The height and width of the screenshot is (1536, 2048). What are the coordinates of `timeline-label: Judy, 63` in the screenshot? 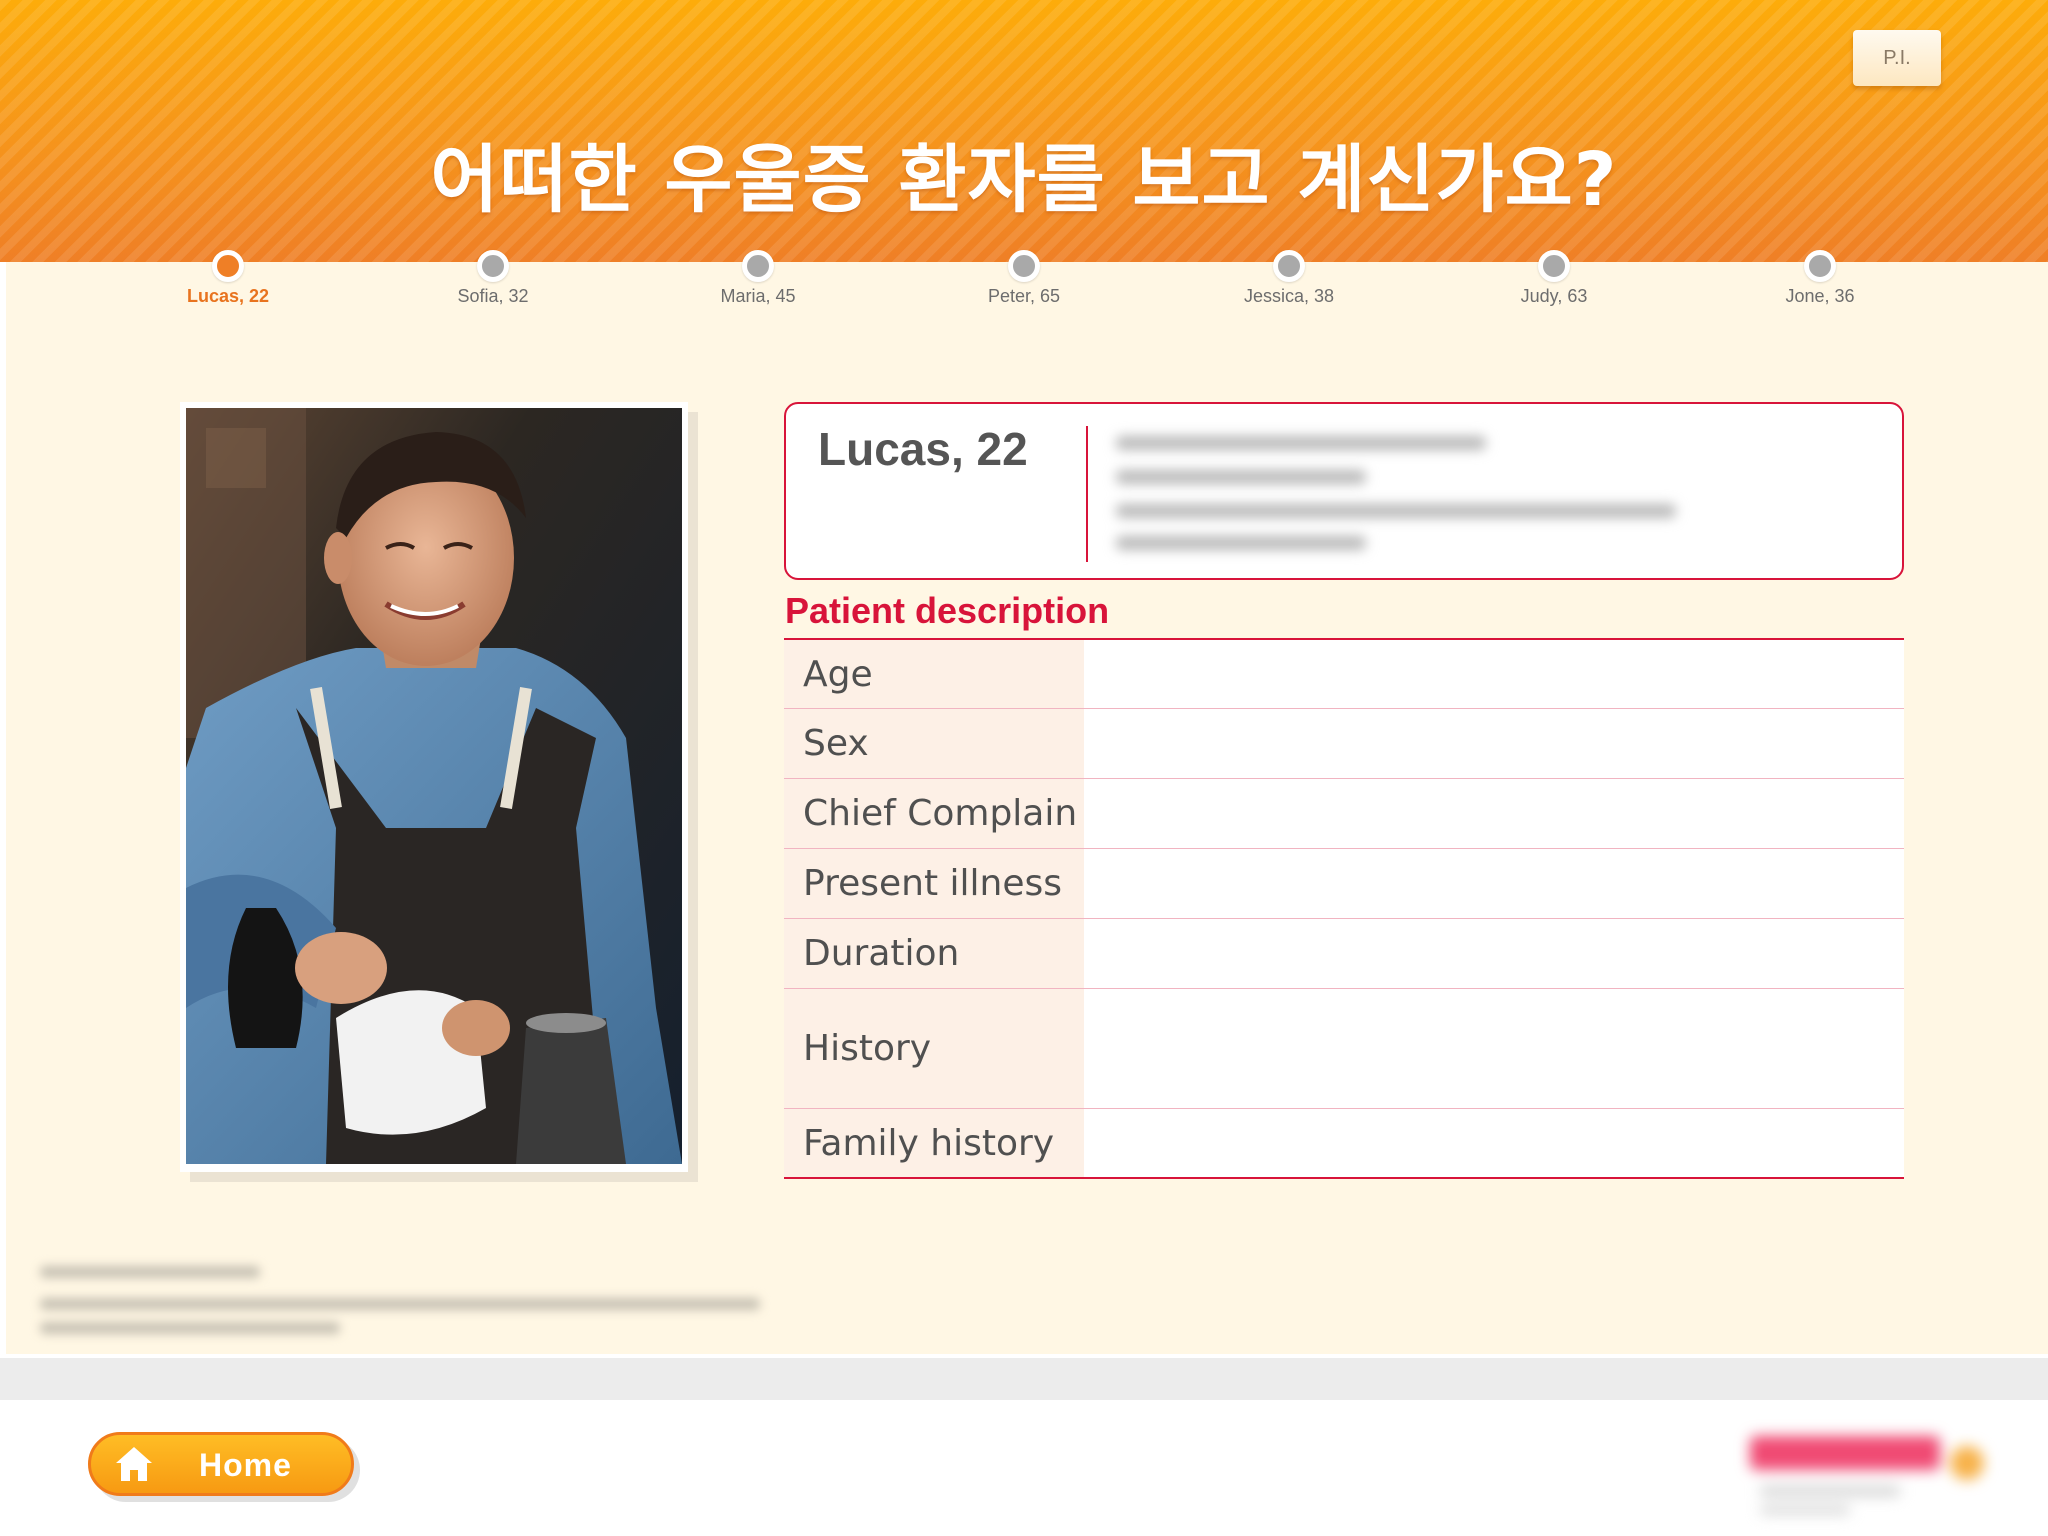 It's located at (1554, 296).